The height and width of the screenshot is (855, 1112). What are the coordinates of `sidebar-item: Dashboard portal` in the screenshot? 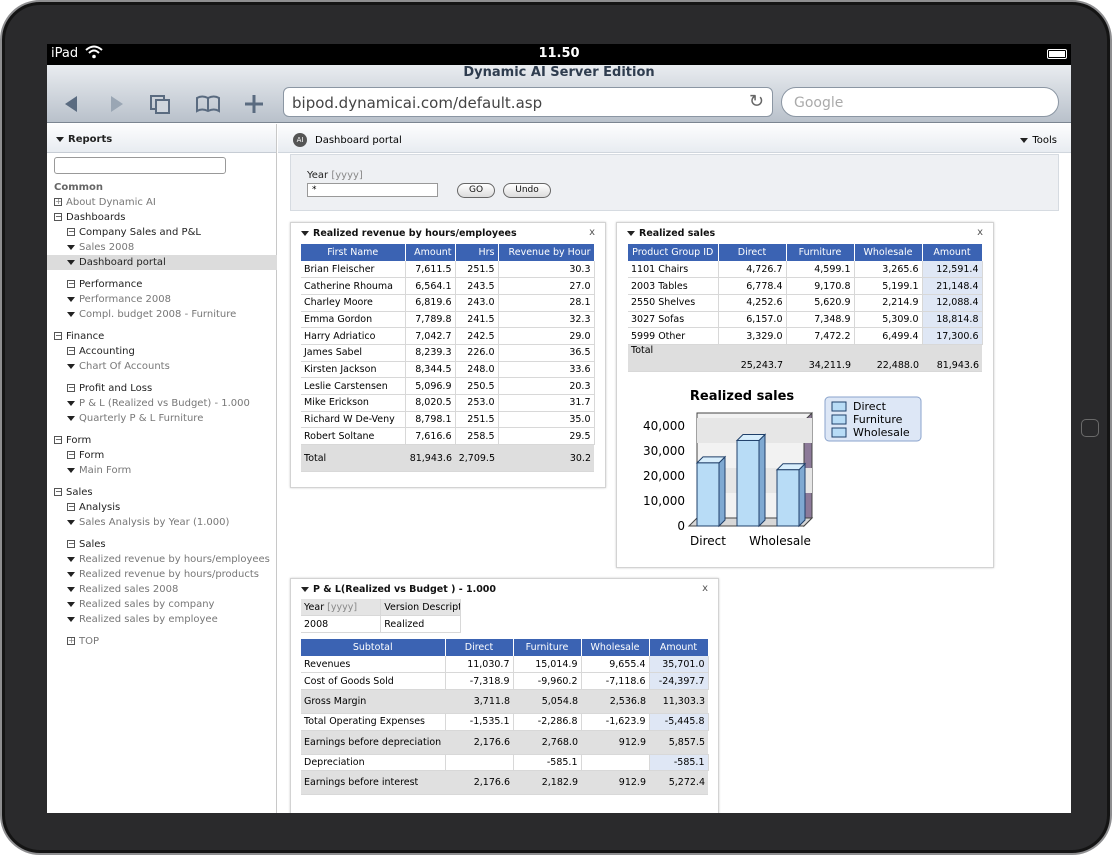 It's located at (162, 262).